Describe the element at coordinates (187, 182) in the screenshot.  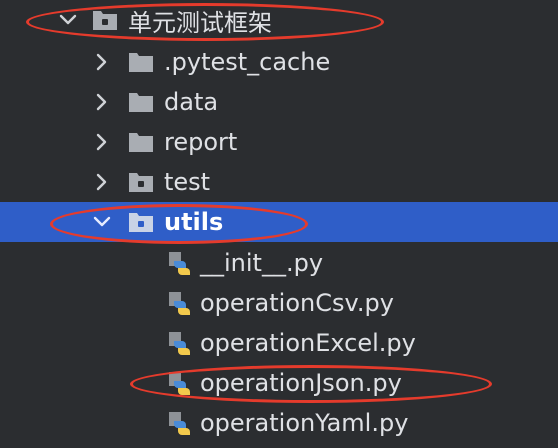
I see `tree-item-label: test` at that location.